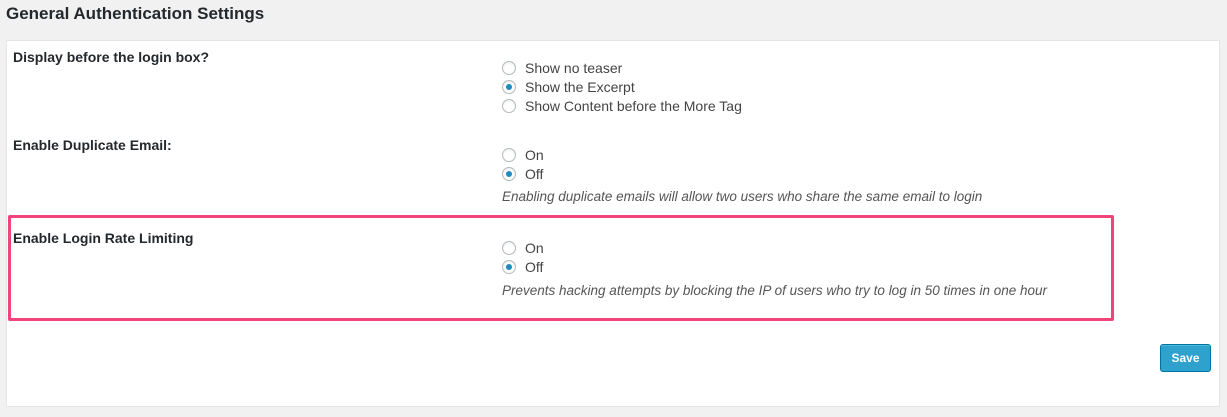  I want to click on option-label: Show no teaser, so click(574, 67).